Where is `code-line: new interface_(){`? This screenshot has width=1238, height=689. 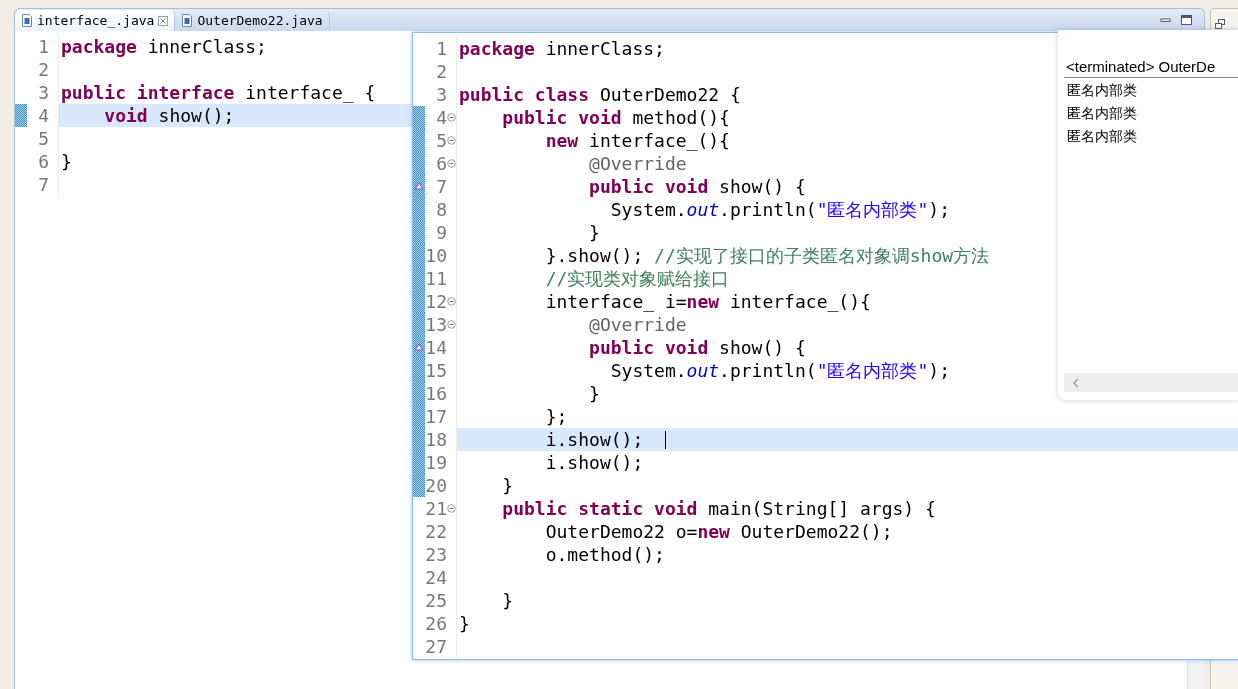 code-line: new interface_(){ is located at coordinates (637, 140).